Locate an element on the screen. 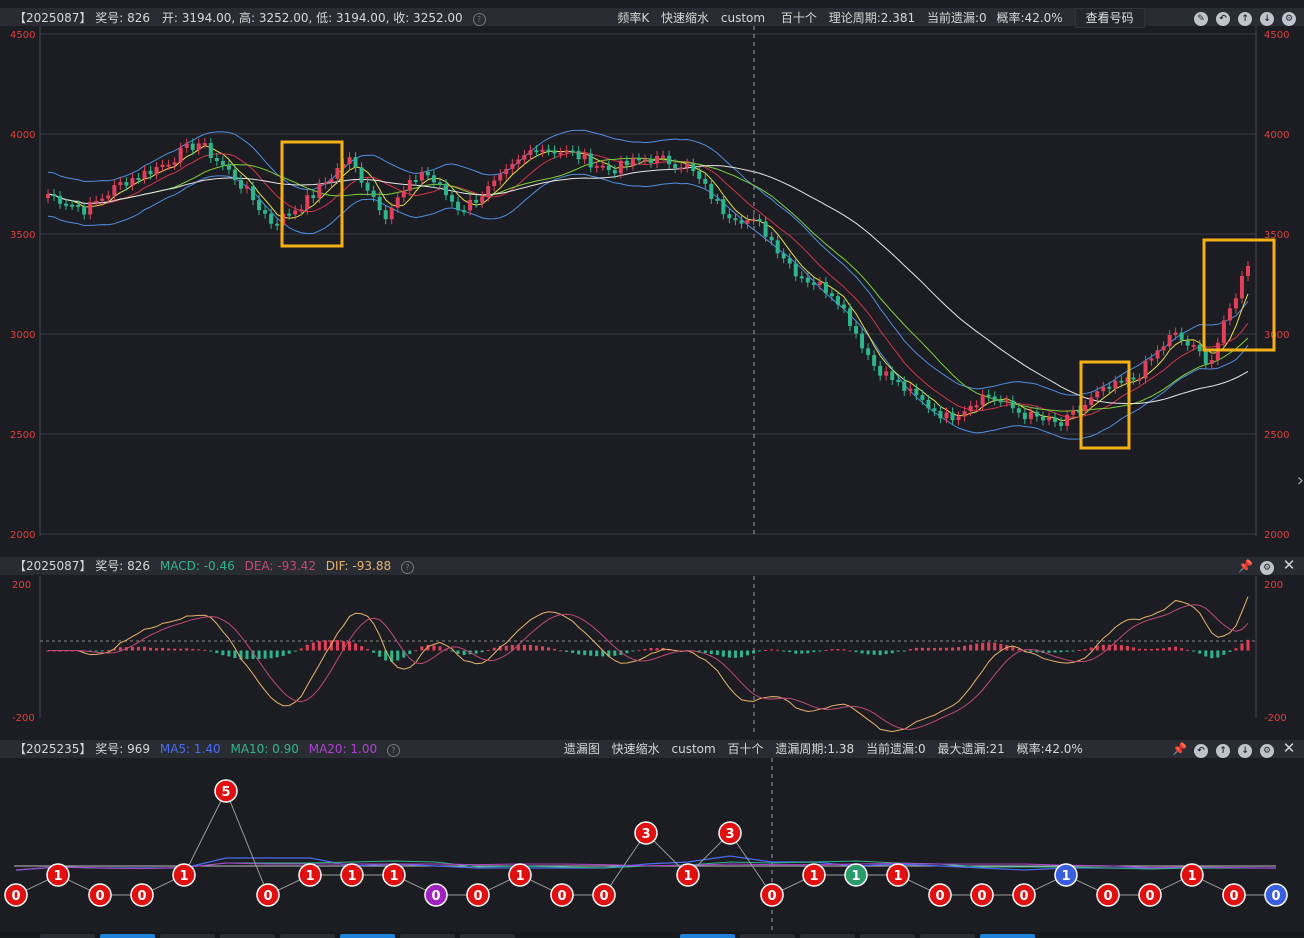  y-tick-right: 2000 is located at coordinates (1276, 535).